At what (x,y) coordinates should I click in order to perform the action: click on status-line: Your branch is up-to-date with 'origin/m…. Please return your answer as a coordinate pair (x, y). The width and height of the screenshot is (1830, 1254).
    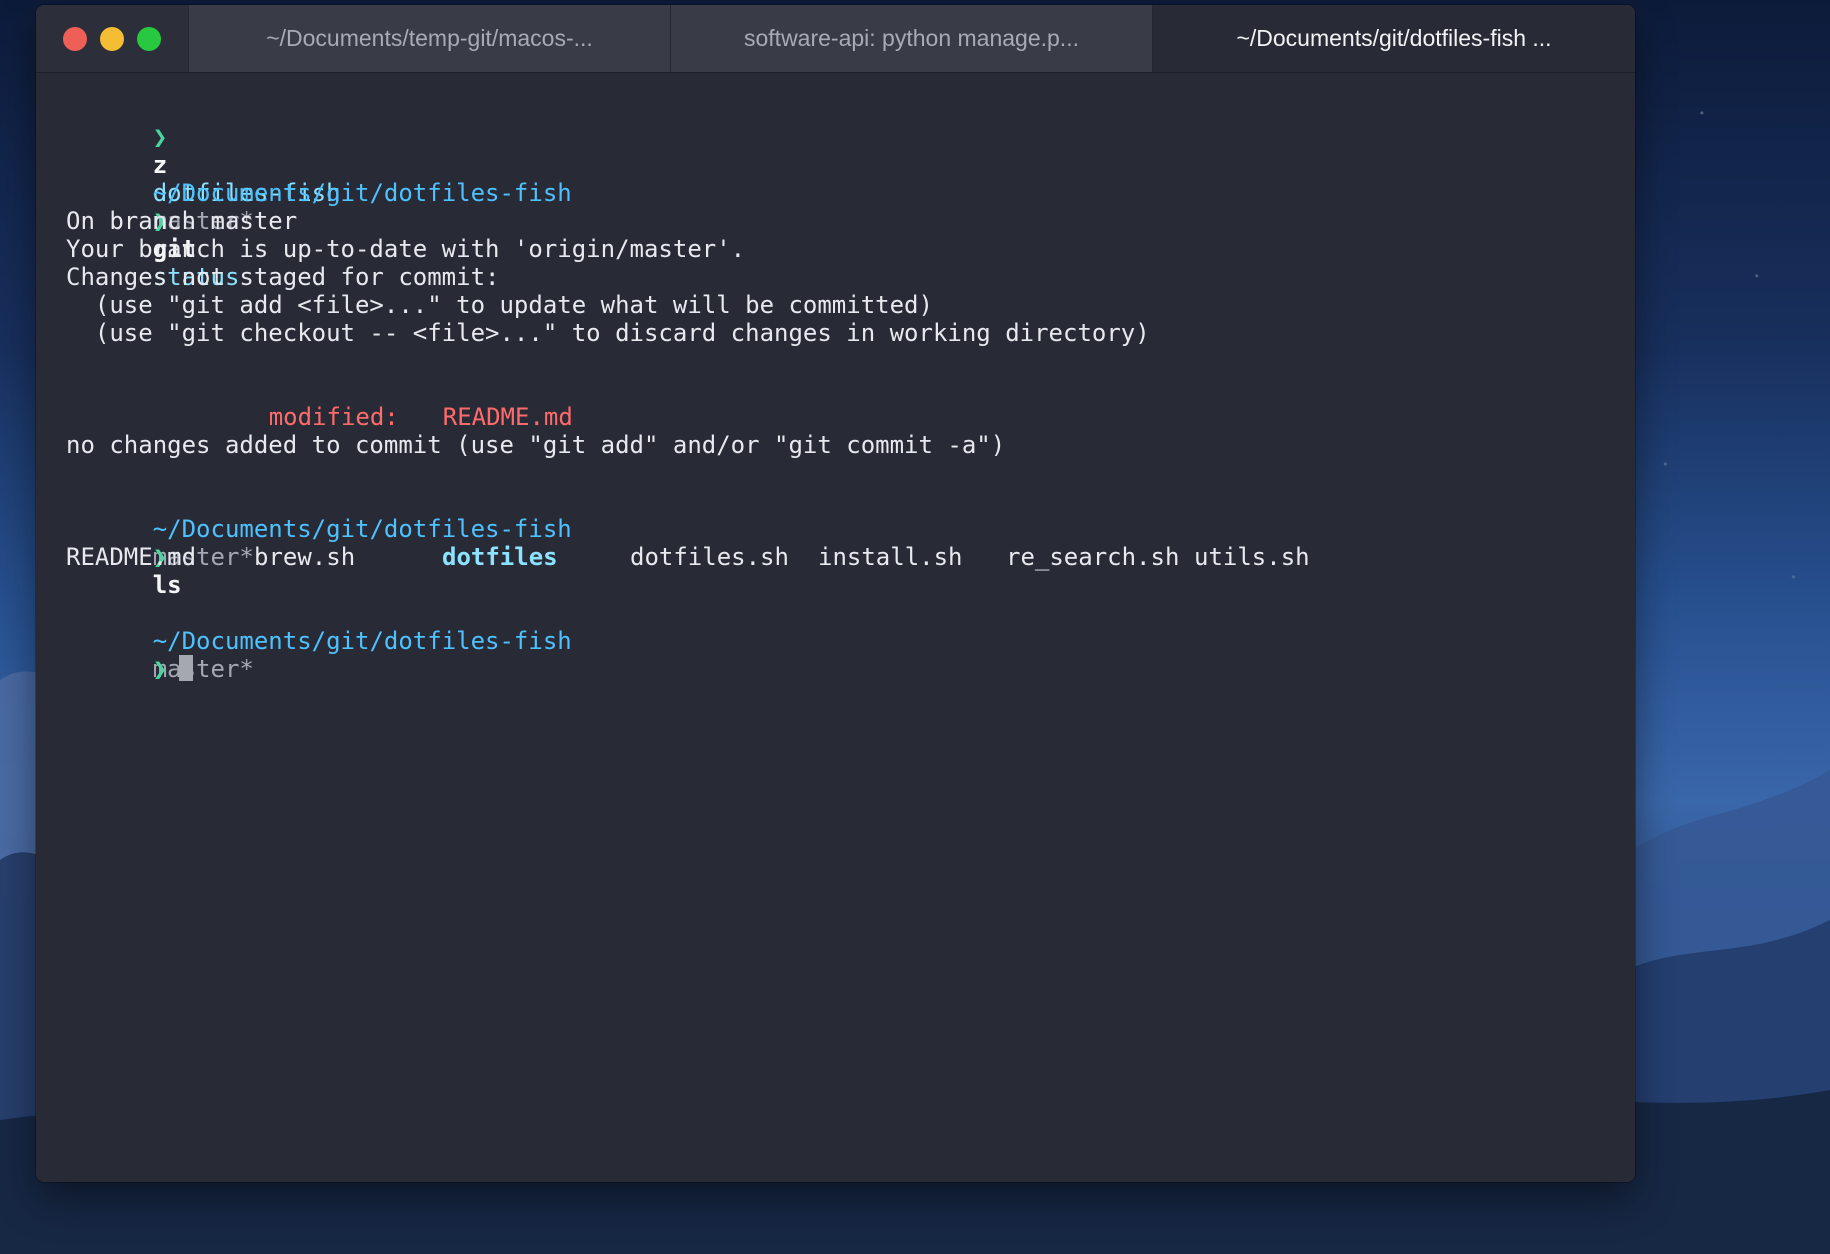
    Looking at the image, I should click on (406, 249).